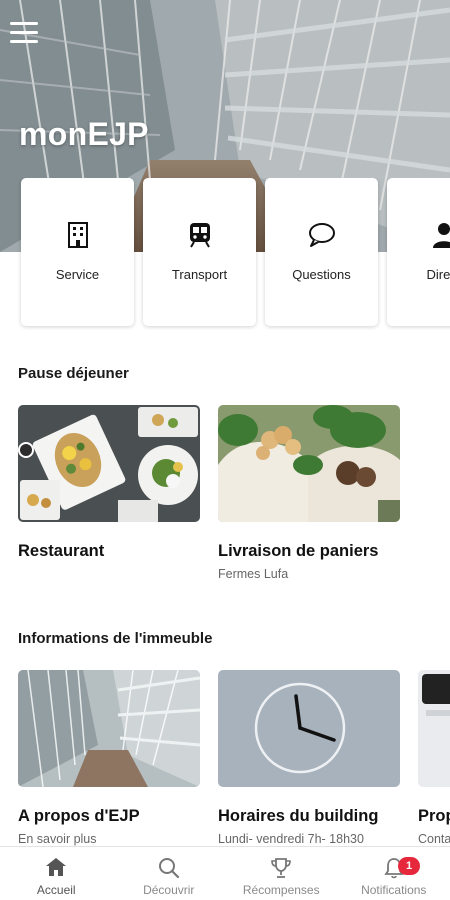 The image size is (450, 900). What do you see at coordinates (56, 870) in the screenshot?
I see `home-icon` at bounding box center [56, 870].